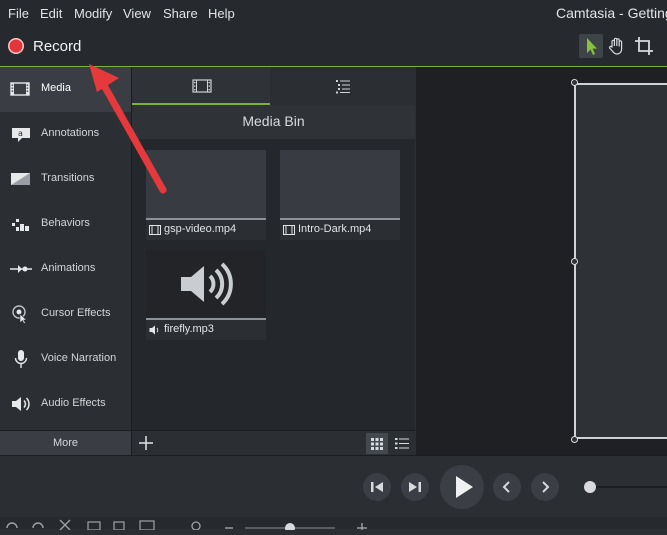  I want to click on menu-share: Share, so click(180, 13).